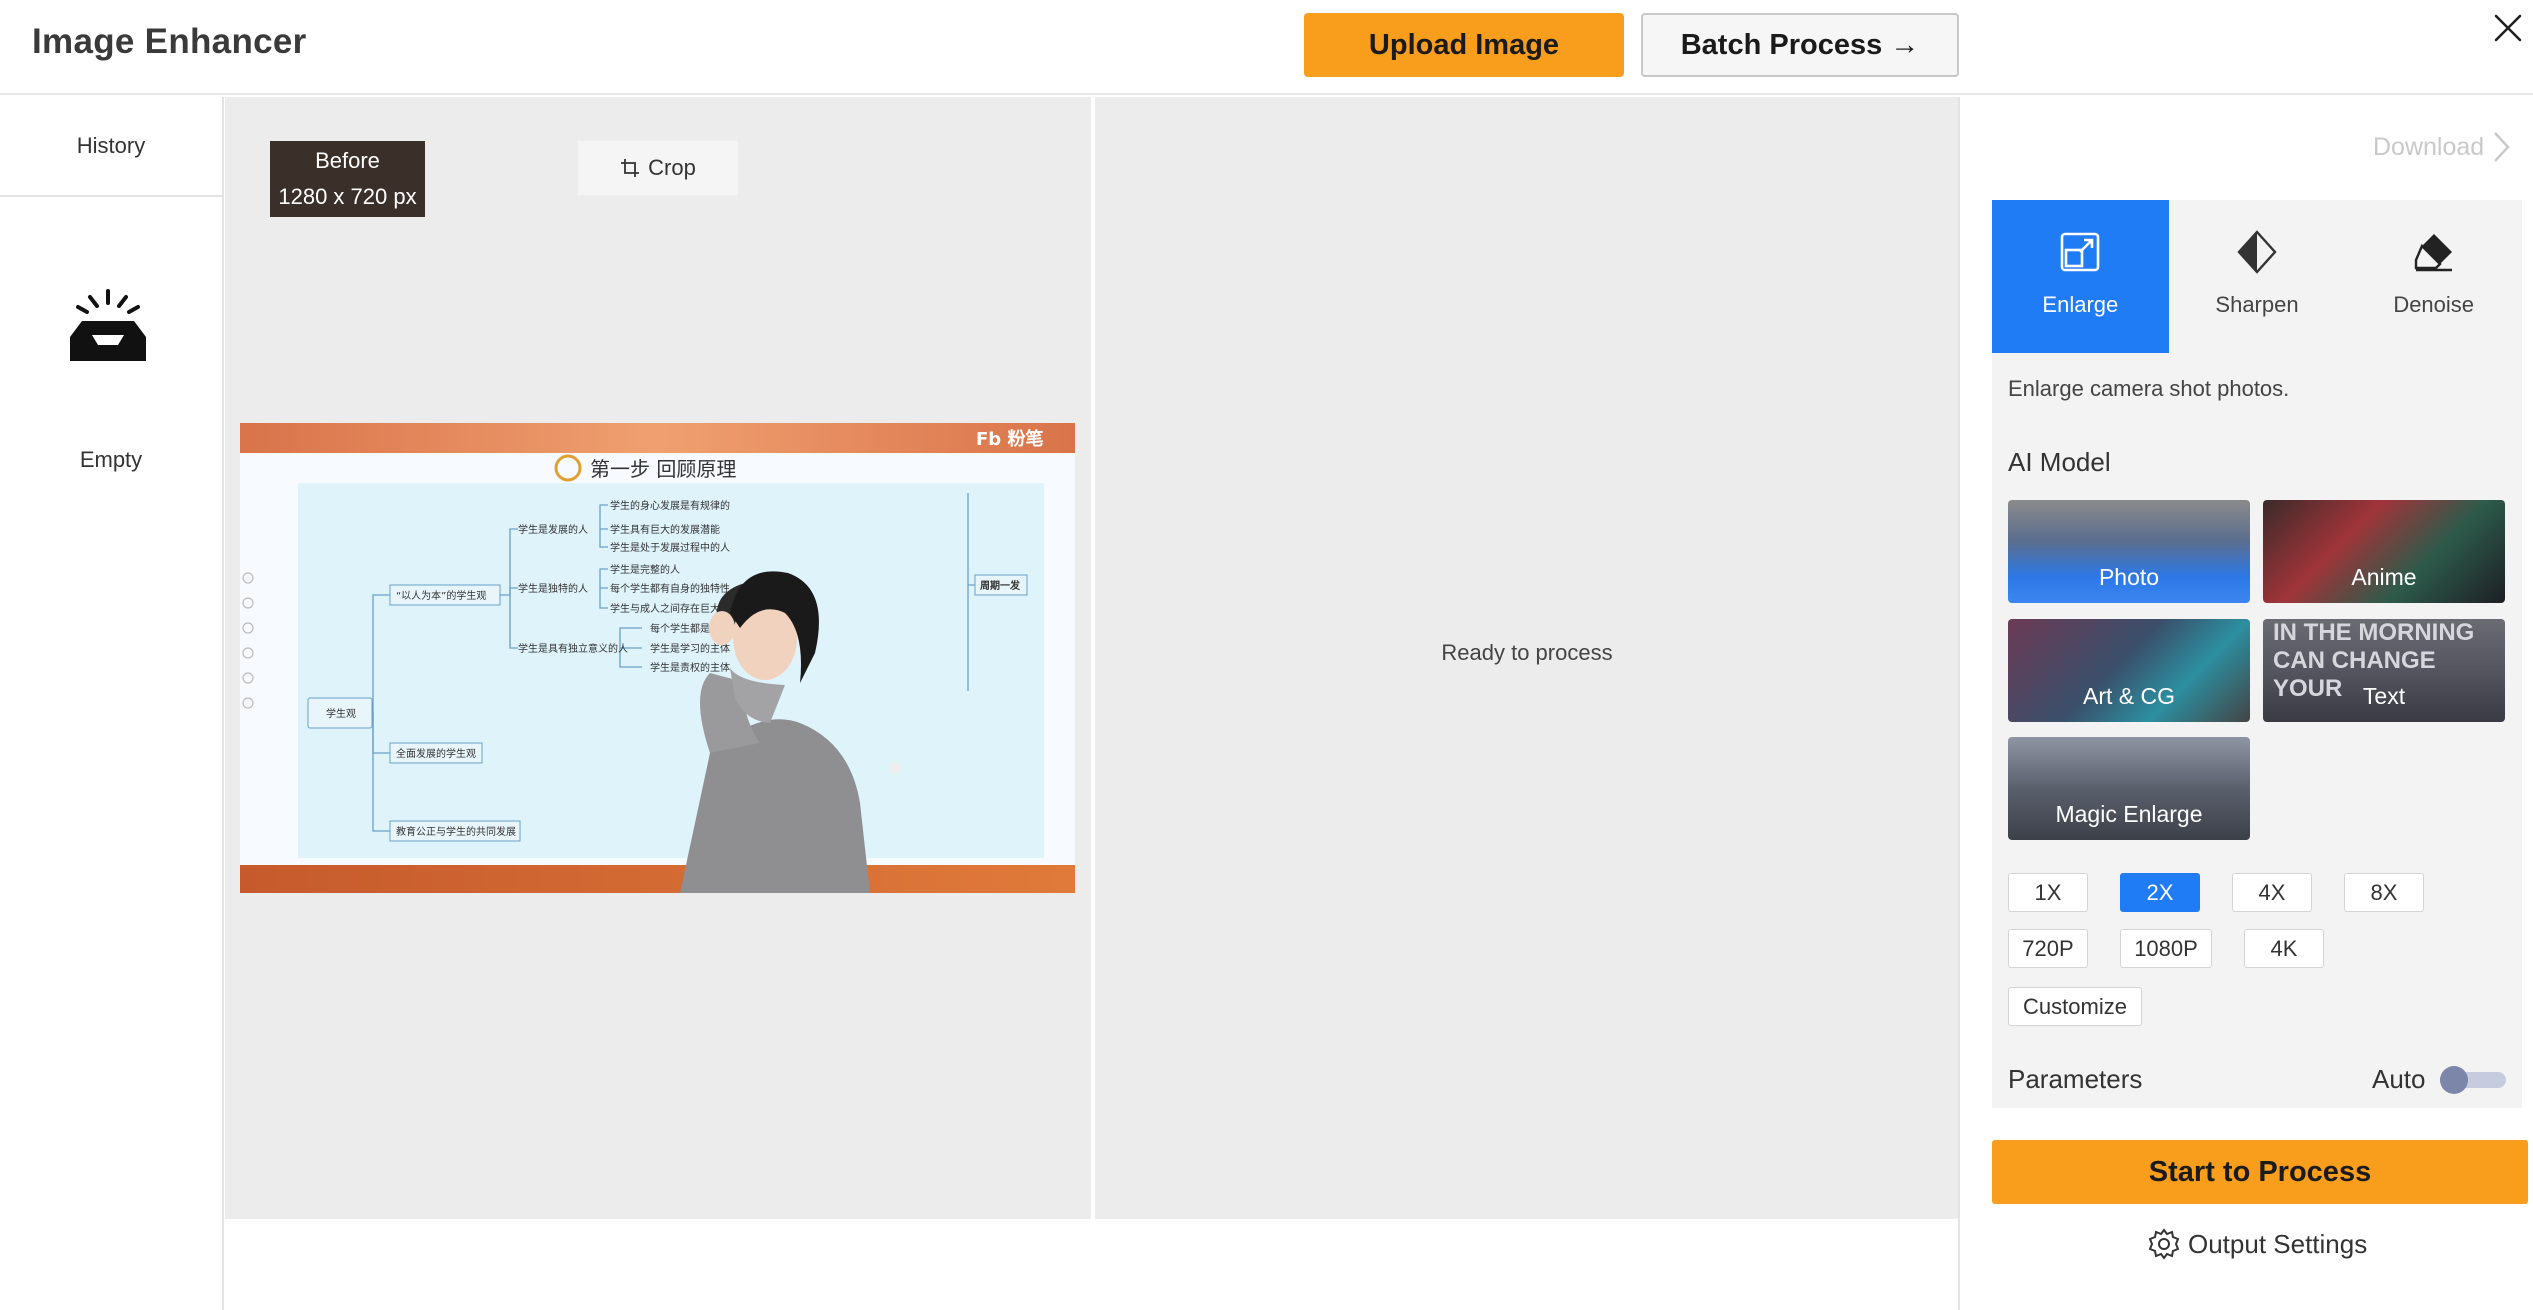 The height and width of the screenshot is (1310, 2533). Describe the element at coordinates (2384, 670) in the screenshot. I see `model-card-text: IN THE MORNING CAN CHANGE YOUR Text` at that location.